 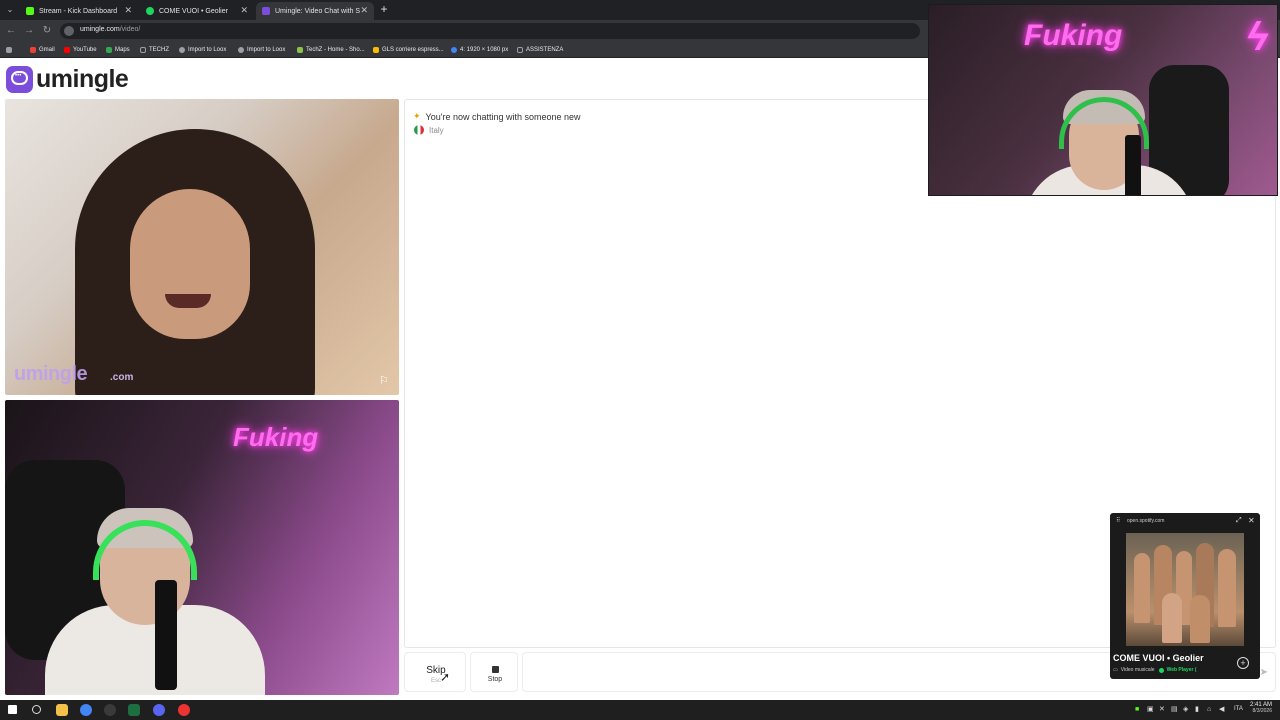 I want to click on italy-flag-icon, so click(x=419, y=130).